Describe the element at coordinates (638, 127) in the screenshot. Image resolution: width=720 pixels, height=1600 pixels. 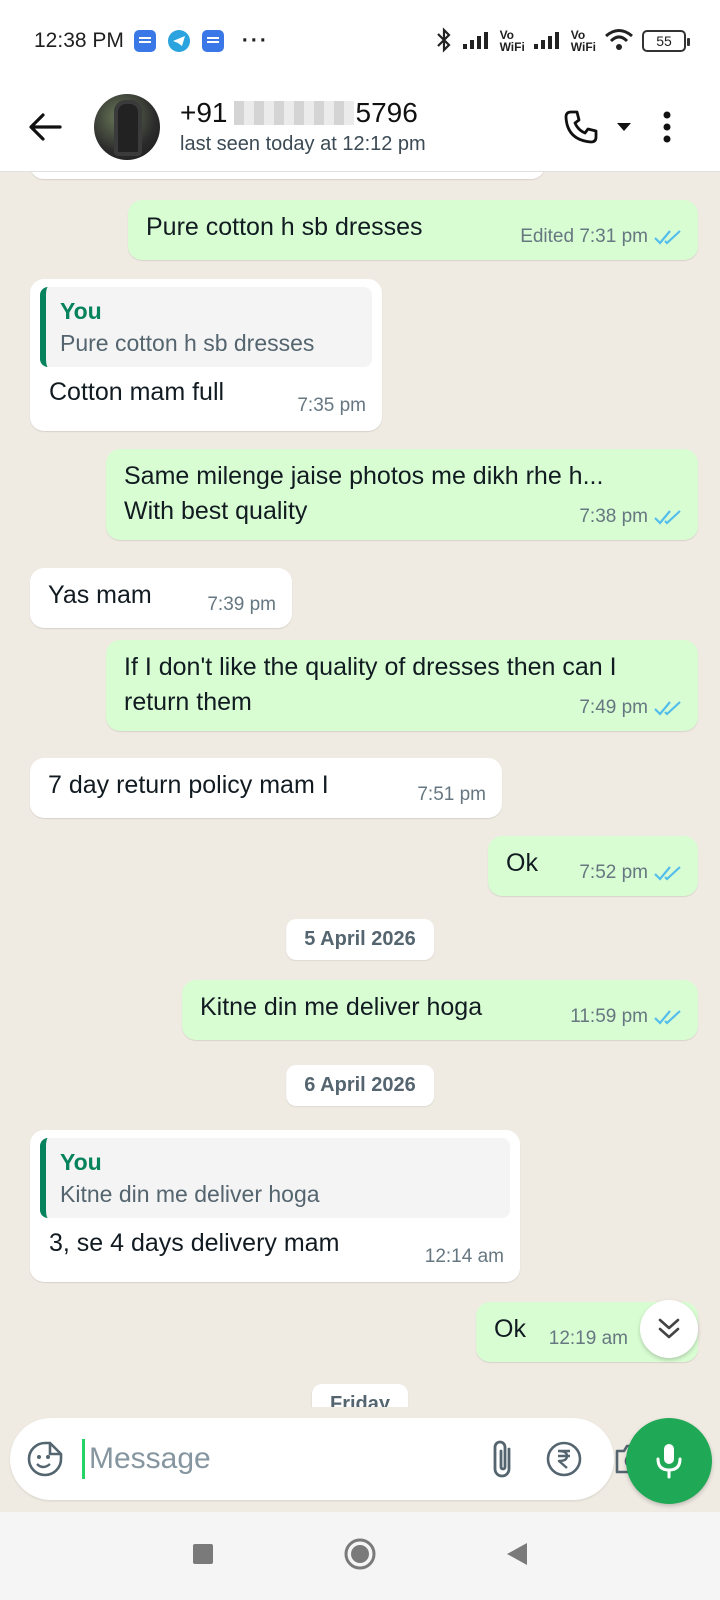
I see `header-actions` at that location.